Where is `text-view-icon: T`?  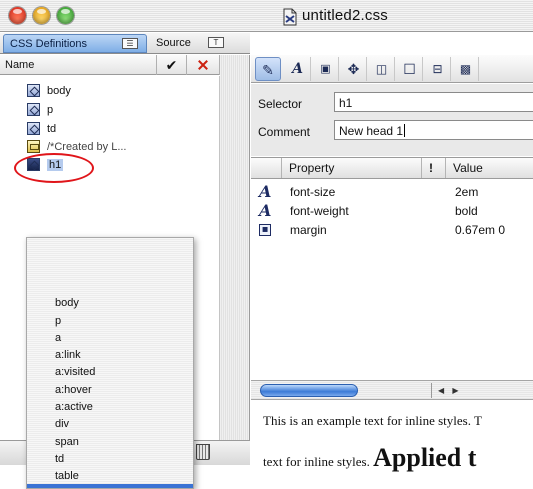 text-view-icon: T is located at coordinates (216, 42).